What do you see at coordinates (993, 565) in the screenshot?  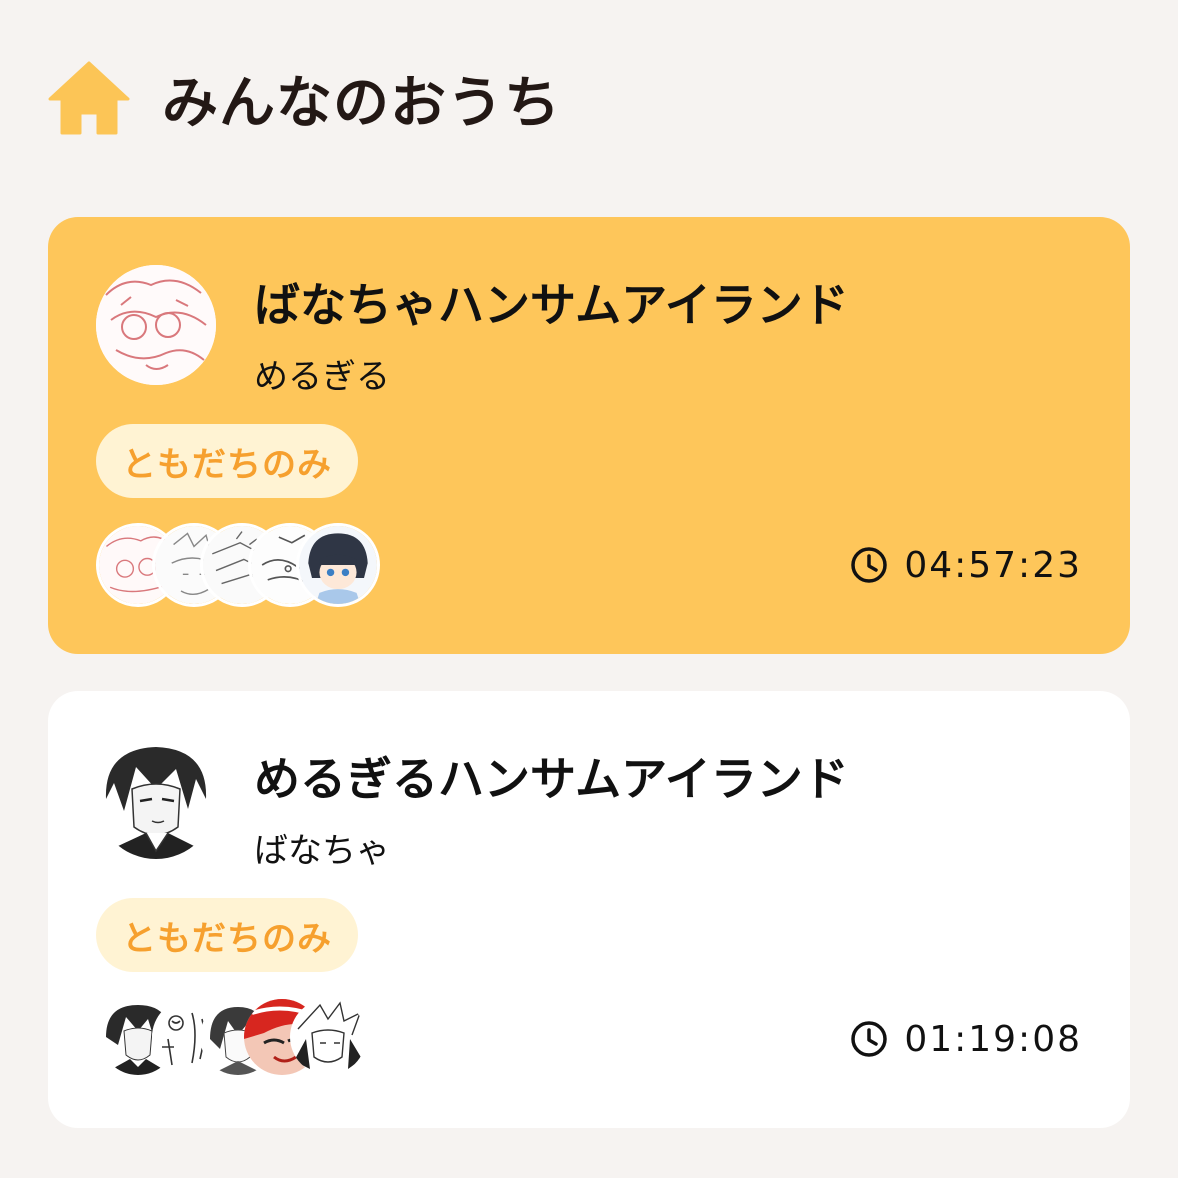 I see `timer-value: 04:57:23` at bounding box center [993, 565].